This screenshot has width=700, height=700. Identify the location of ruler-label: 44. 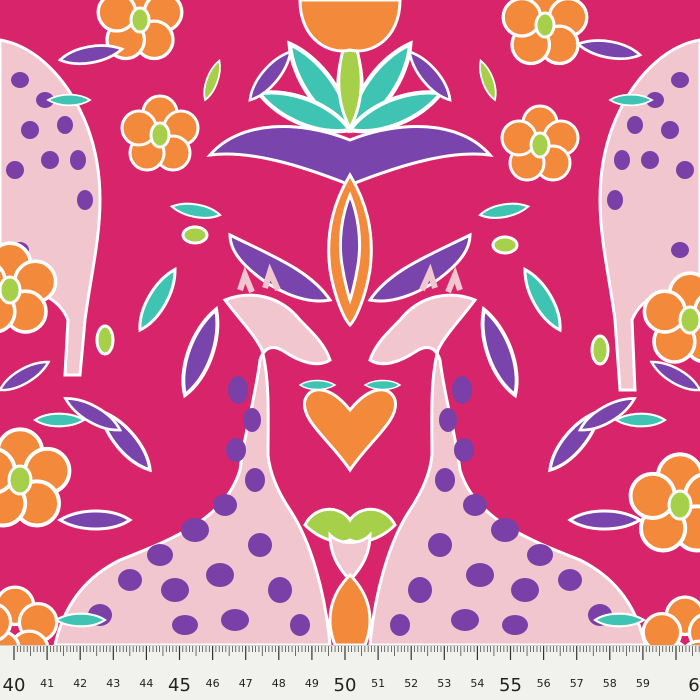
(146, 683).